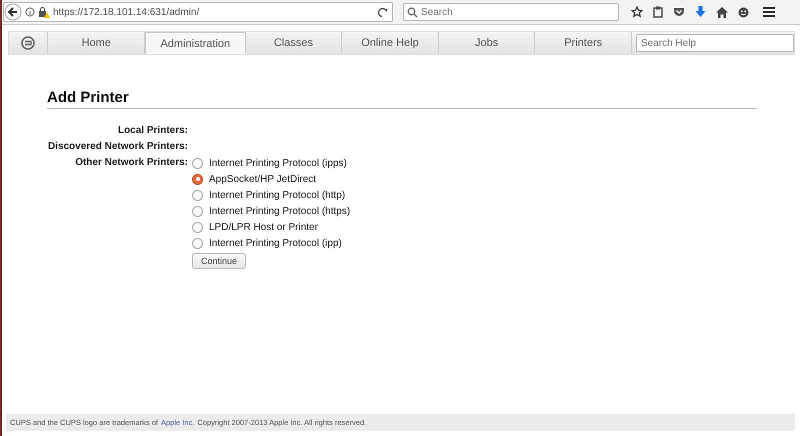 Image resolution: width=800 pixels, height=436 pixels. What do you see at coordinates (278, 163) in the screenshot?
I see `option-label: Internet Printing Protocol (ipps)` at bounding box center [278, 163].